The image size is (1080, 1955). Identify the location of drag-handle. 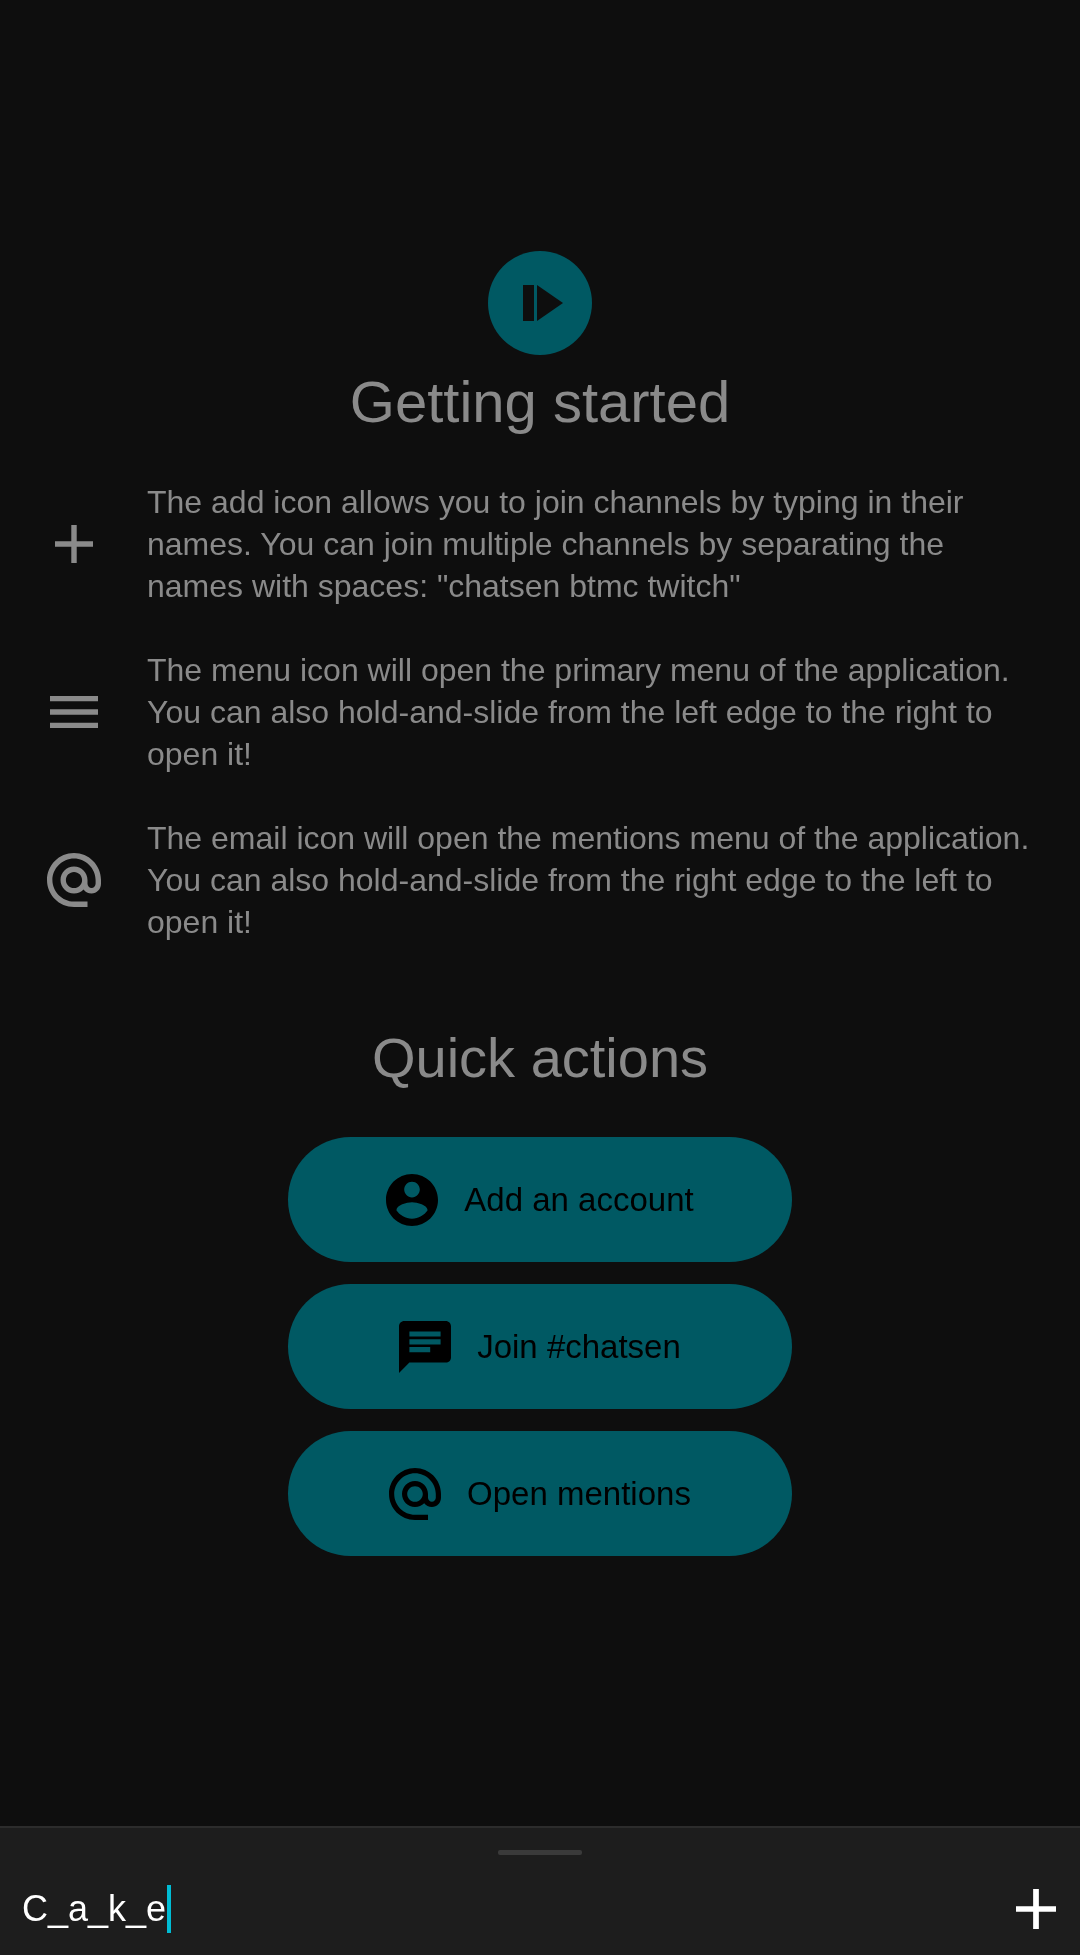
(540, 1852).